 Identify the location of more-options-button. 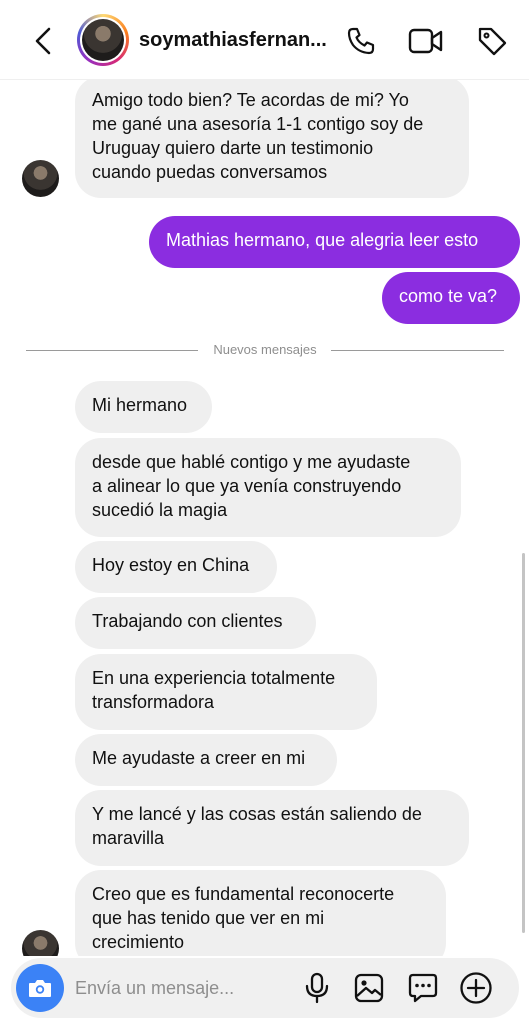
(476, 988).